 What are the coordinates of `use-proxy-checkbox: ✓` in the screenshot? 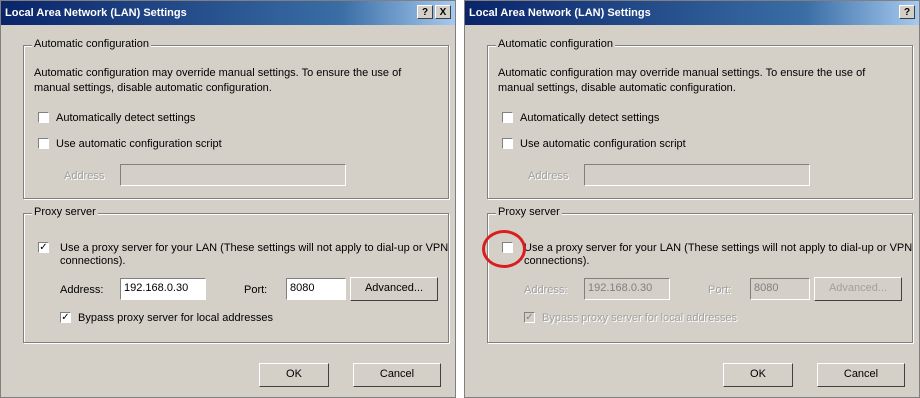 It's located at (43, 247).